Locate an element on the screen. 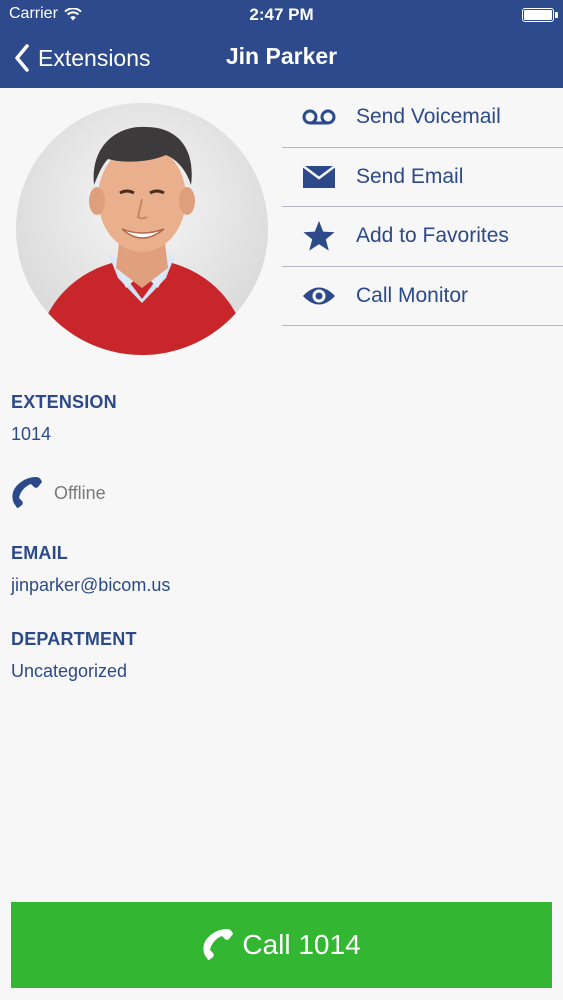 The height and width of the screenshot is (1000, 563). avatar is located at coordinates (142, 229).